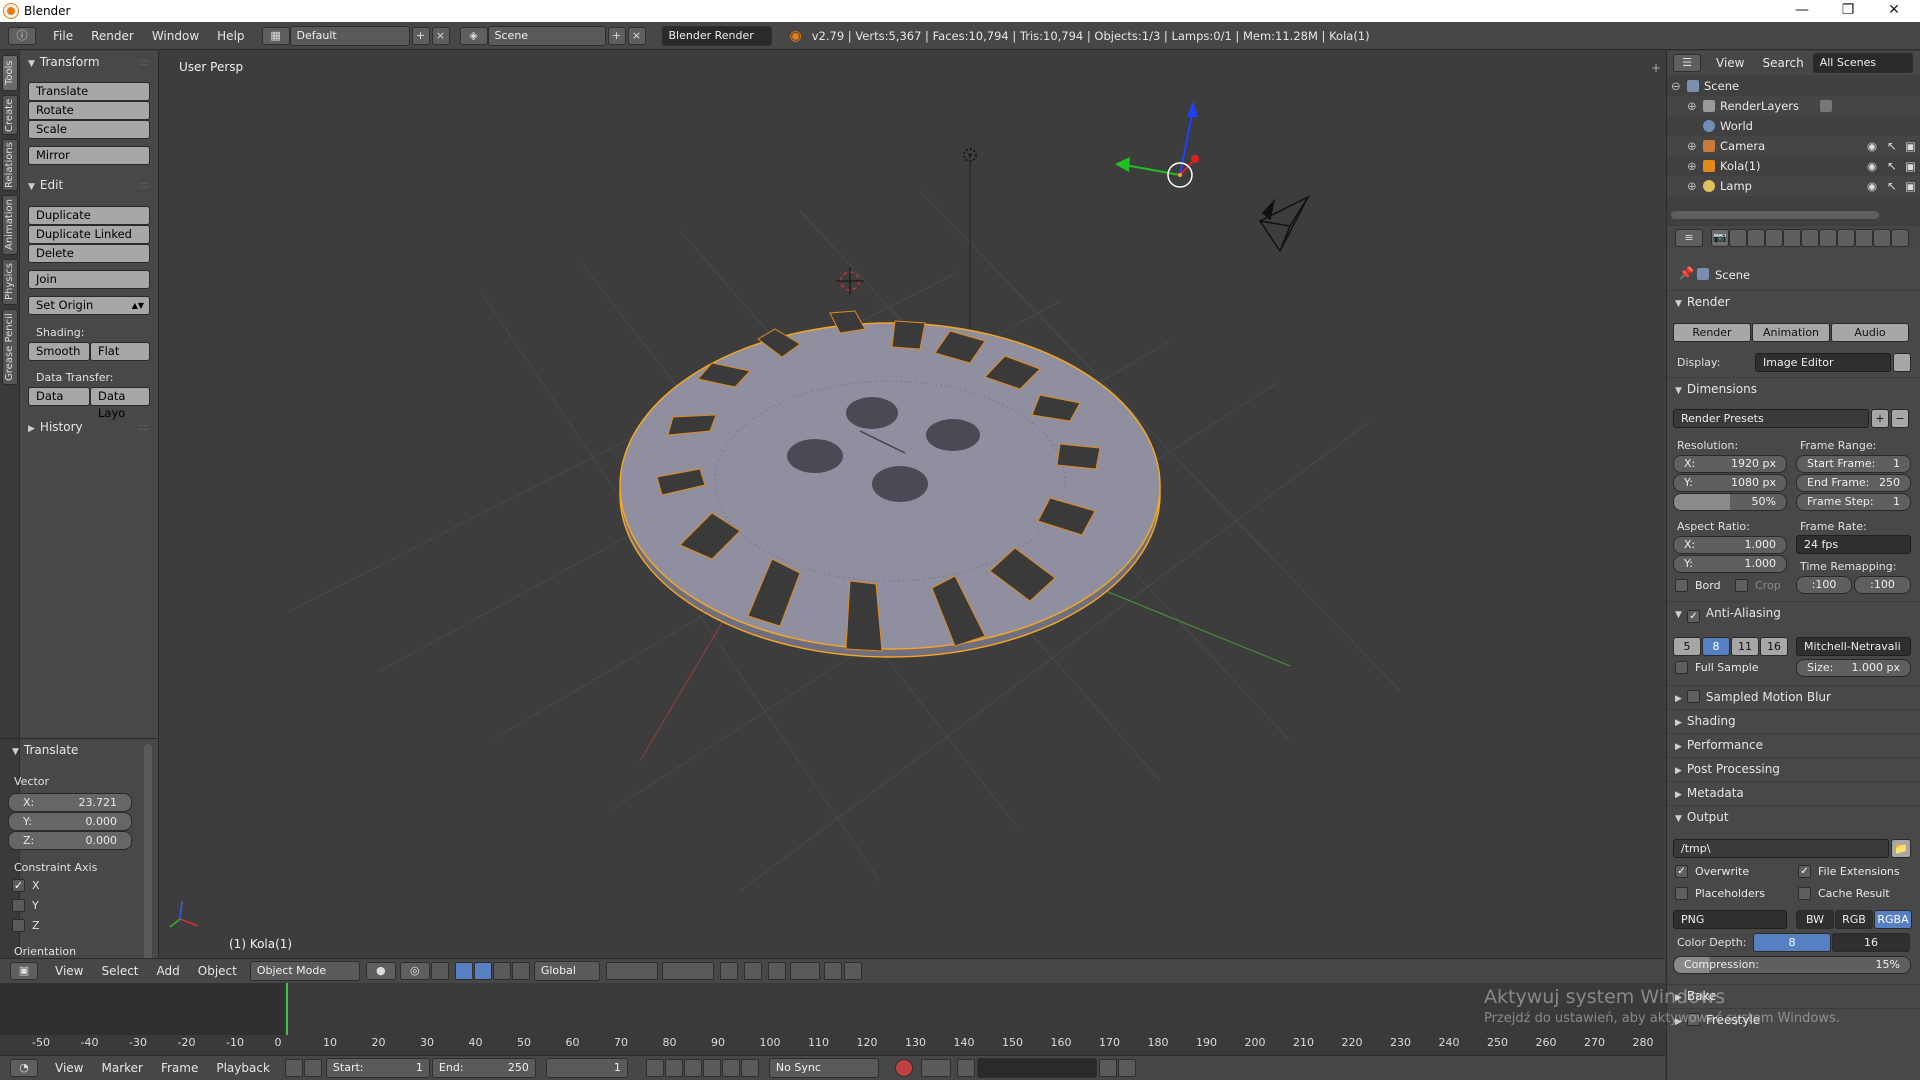  Describe the element at coordinates (120, 351) in the screenshot. I see `flat-button: Flat` at that location.